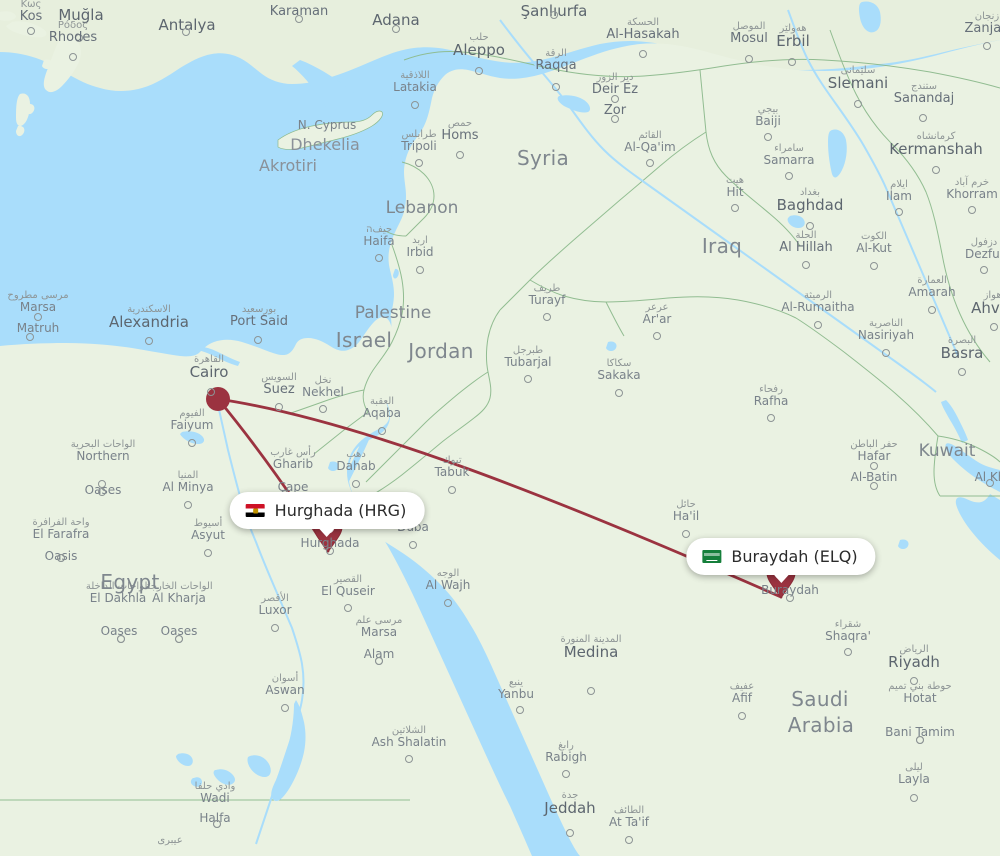 Image resolution: width=1000 pixels, height=856 pixels. What do you see at coordinates (794, 556) in the screenshot?
I see `airport-tooltip-label: Buraydah (ELQ)` at bounding box center [794, 556].